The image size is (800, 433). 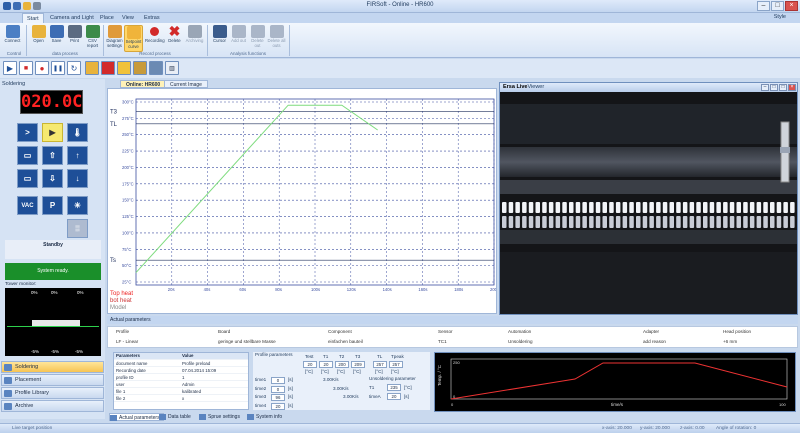 What do you see at coordinates (342, 364) in the screenshot?
I see `t2-field: 200` at bounding box center [342, 364].